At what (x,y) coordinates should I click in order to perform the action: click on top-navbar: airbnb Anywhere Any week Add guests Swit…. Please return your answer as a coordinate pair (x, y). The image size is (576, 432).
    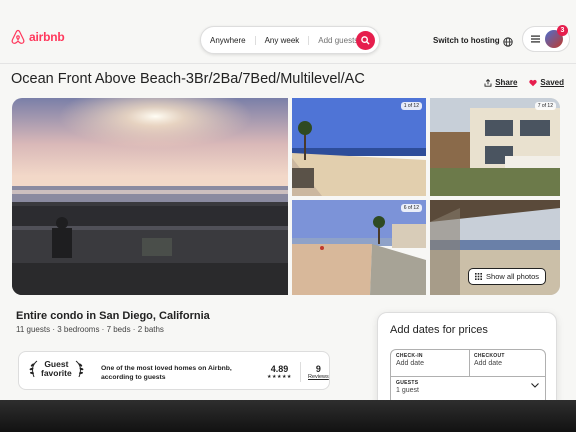
    Looking at the image, I should click on (288, 39).